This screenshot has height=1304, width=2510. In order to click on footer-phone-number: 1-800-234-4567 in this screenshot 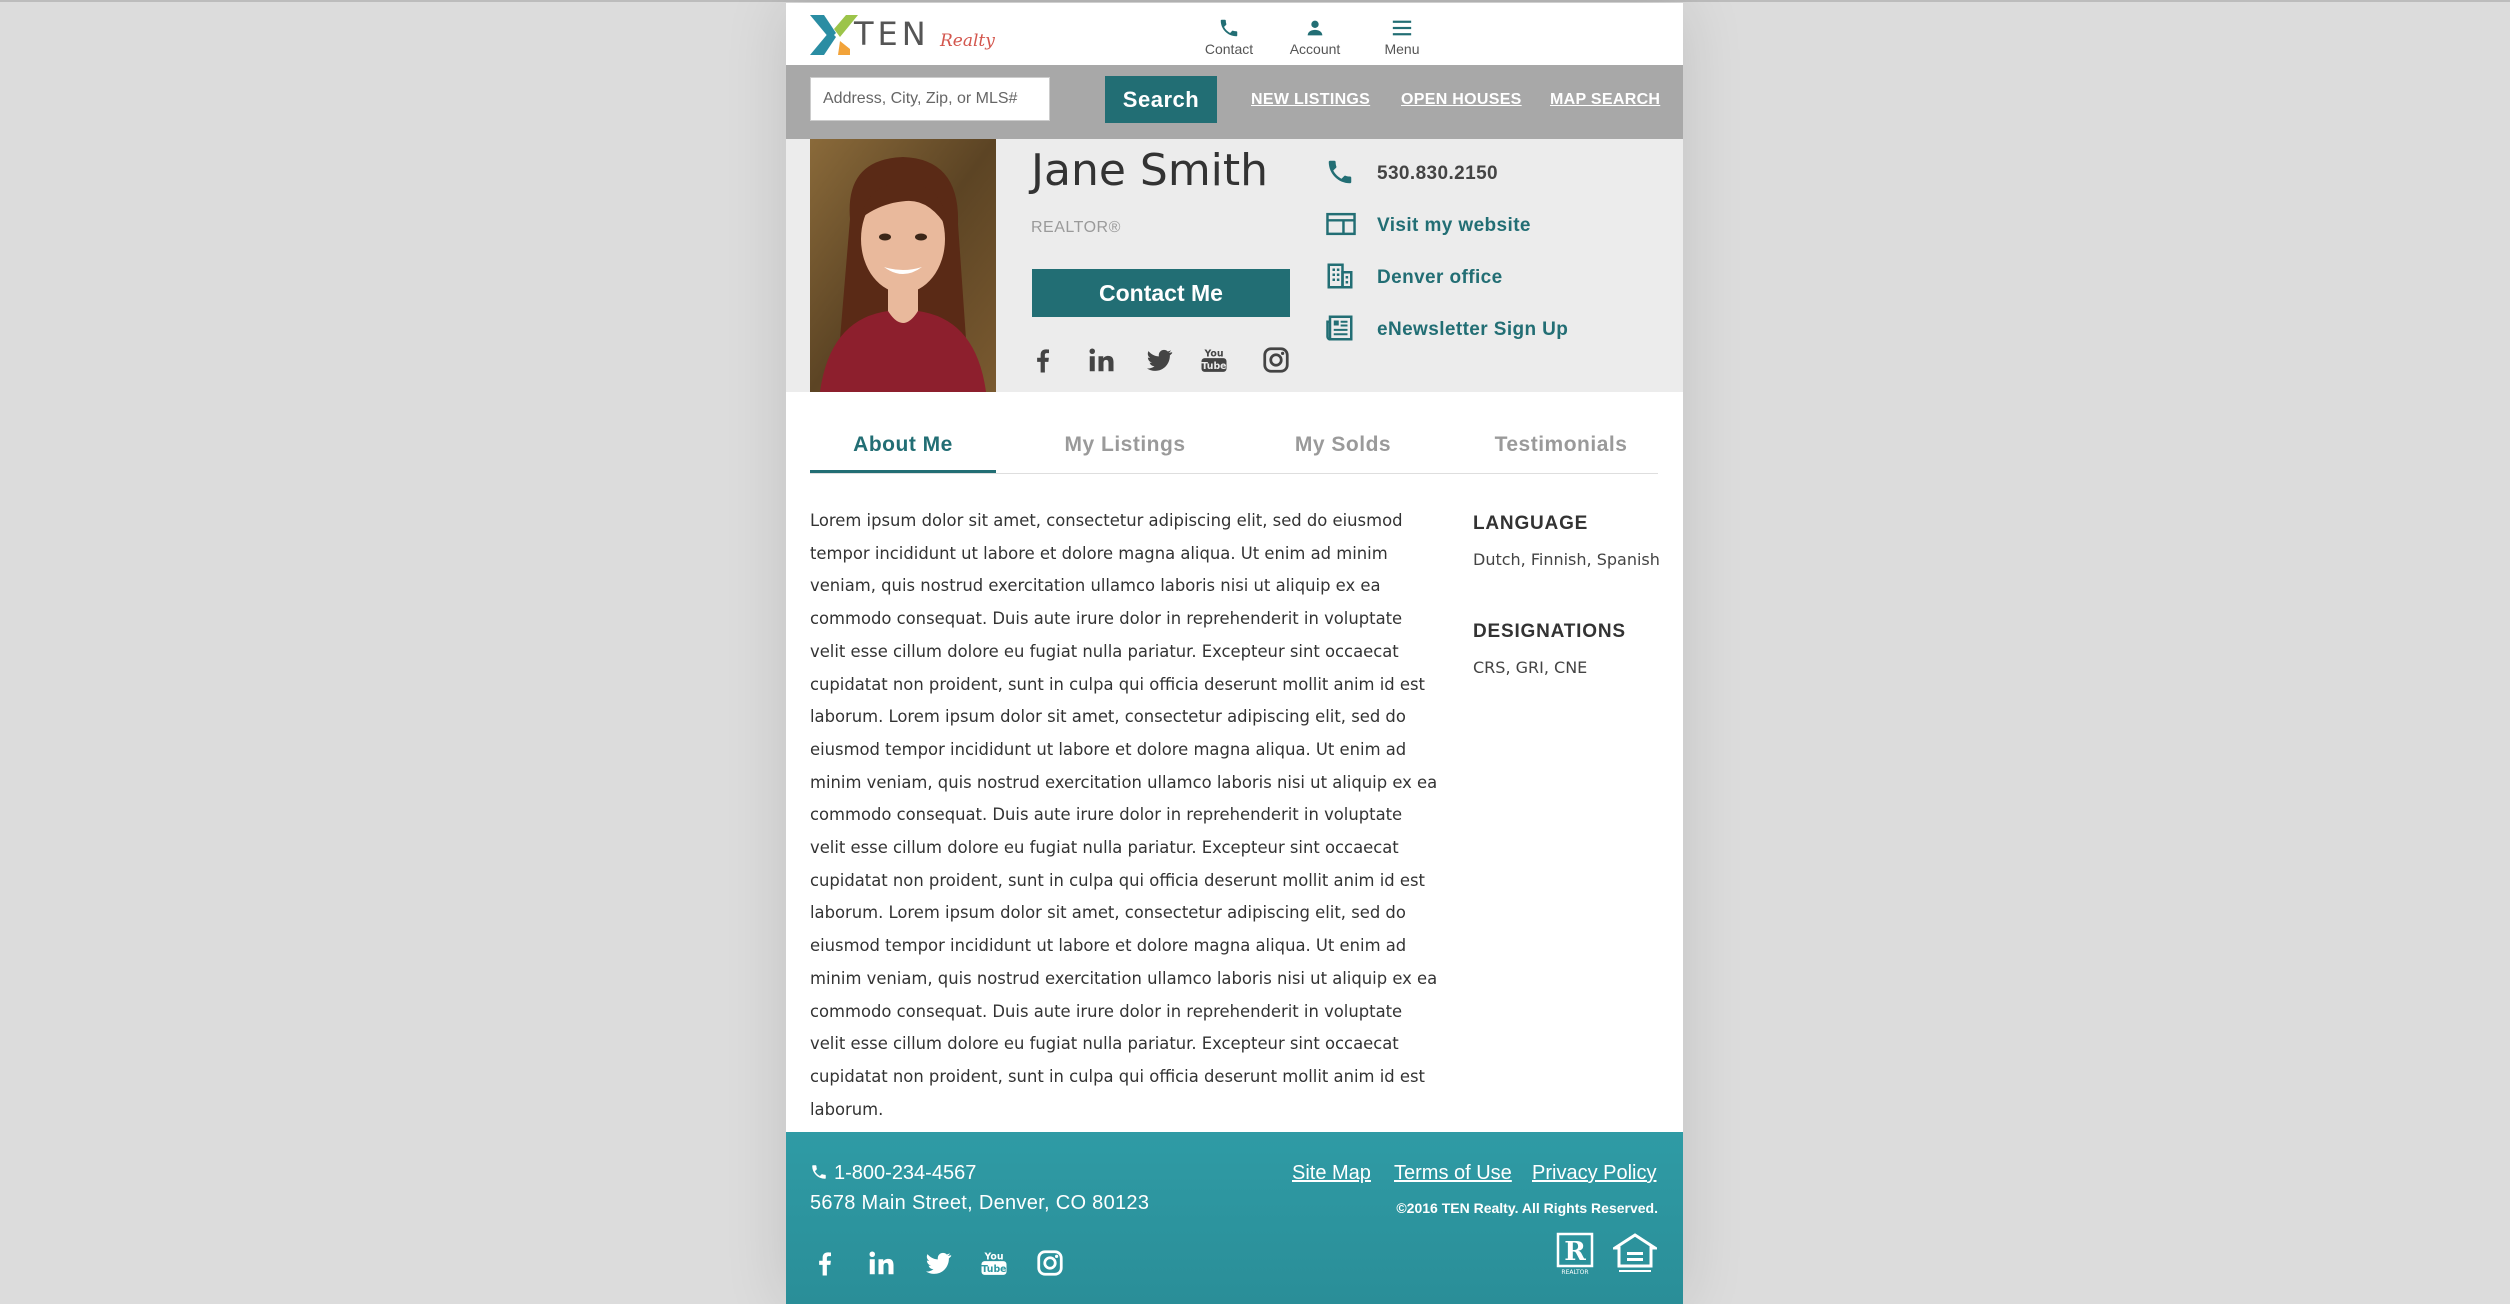, I will do `click(905, 1173)`.